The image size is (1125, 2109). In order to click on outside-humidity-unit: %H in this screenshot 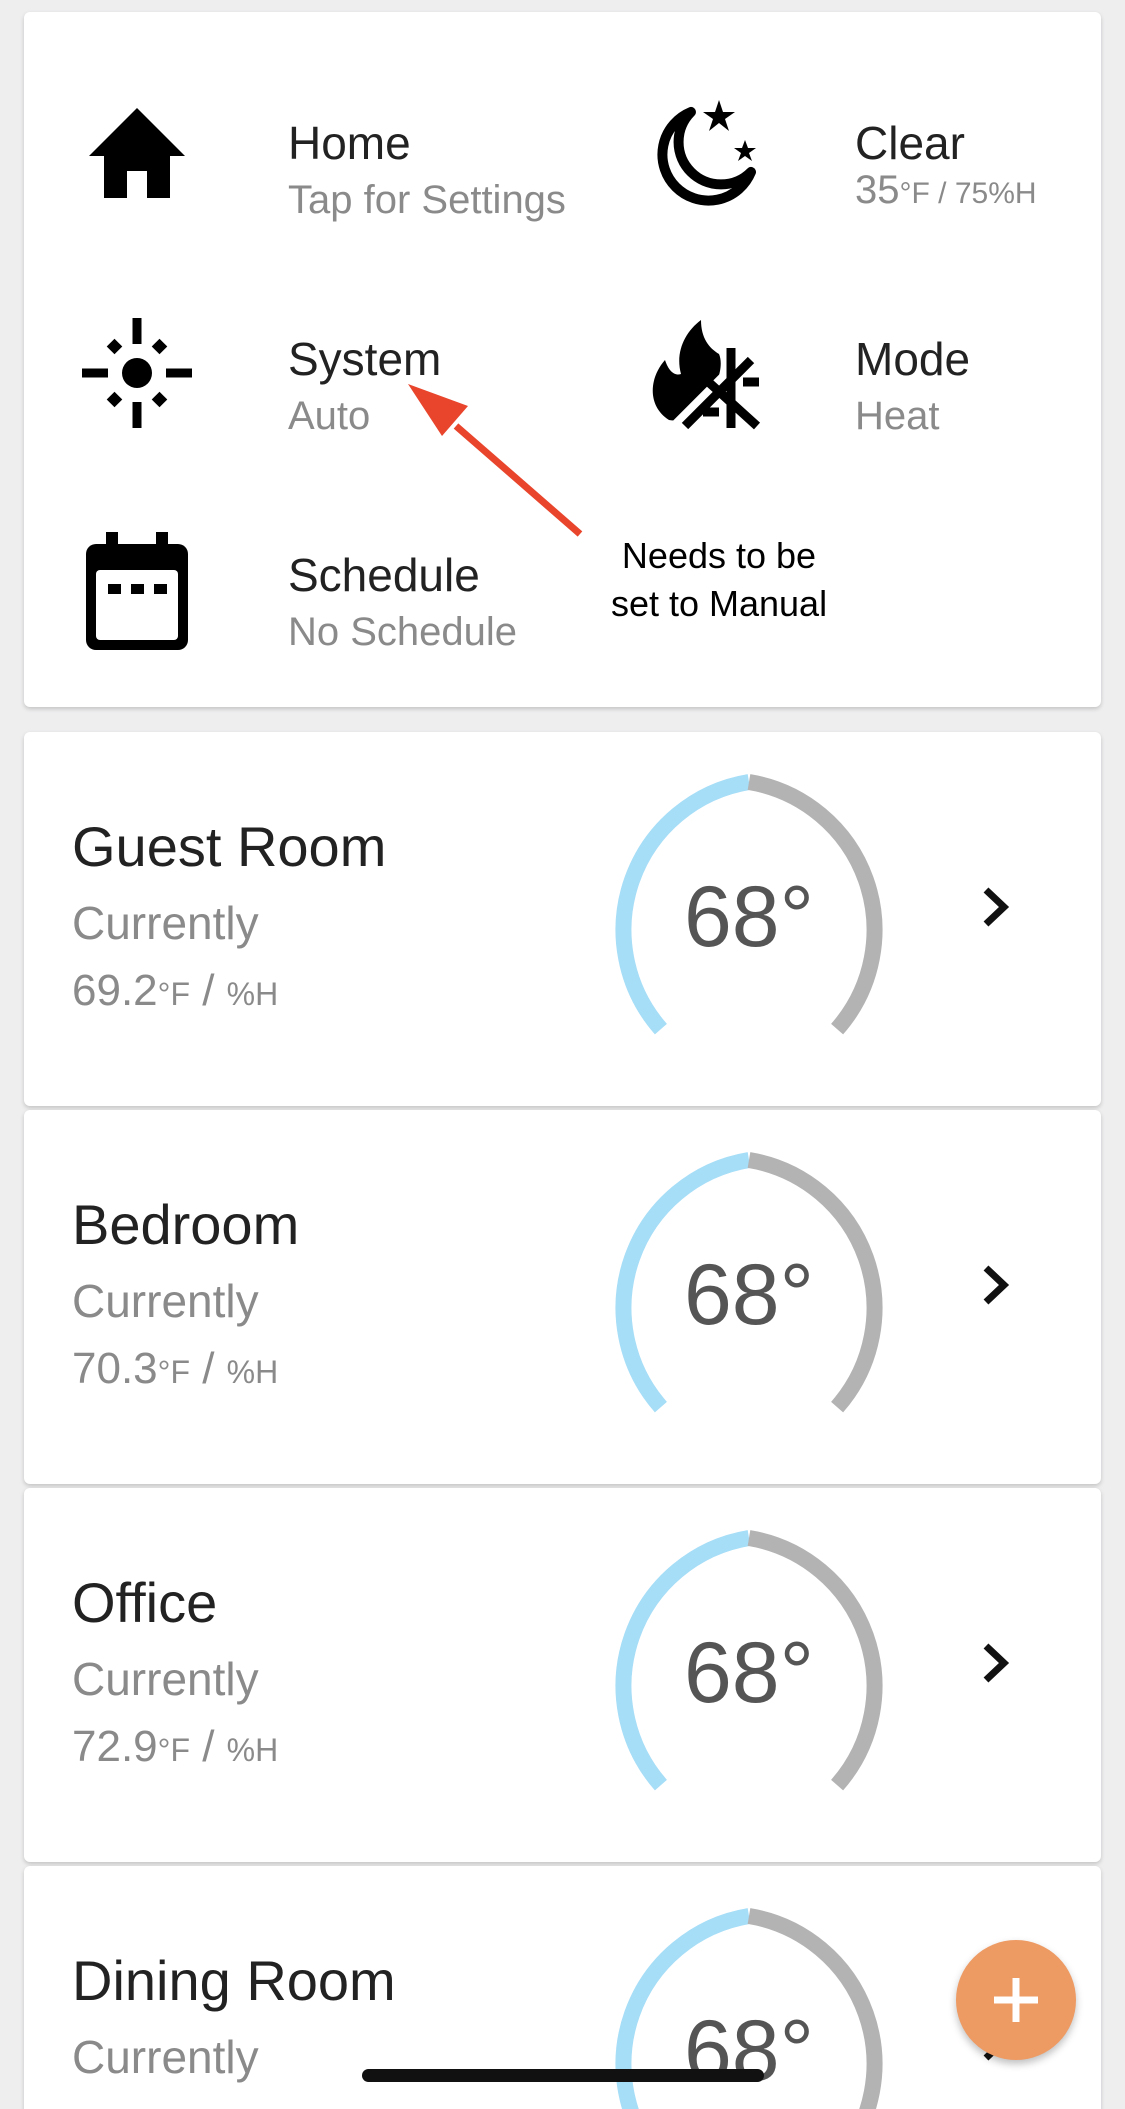, I will do `click(1012, 193)`.